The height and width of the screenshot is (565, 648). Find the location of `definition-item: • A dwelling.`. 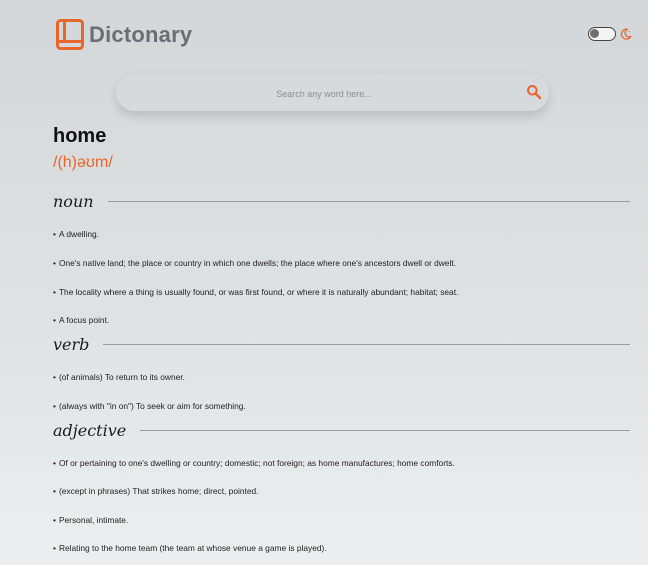

definition-item: • A dwelling. is located at coordinates (76, 234).